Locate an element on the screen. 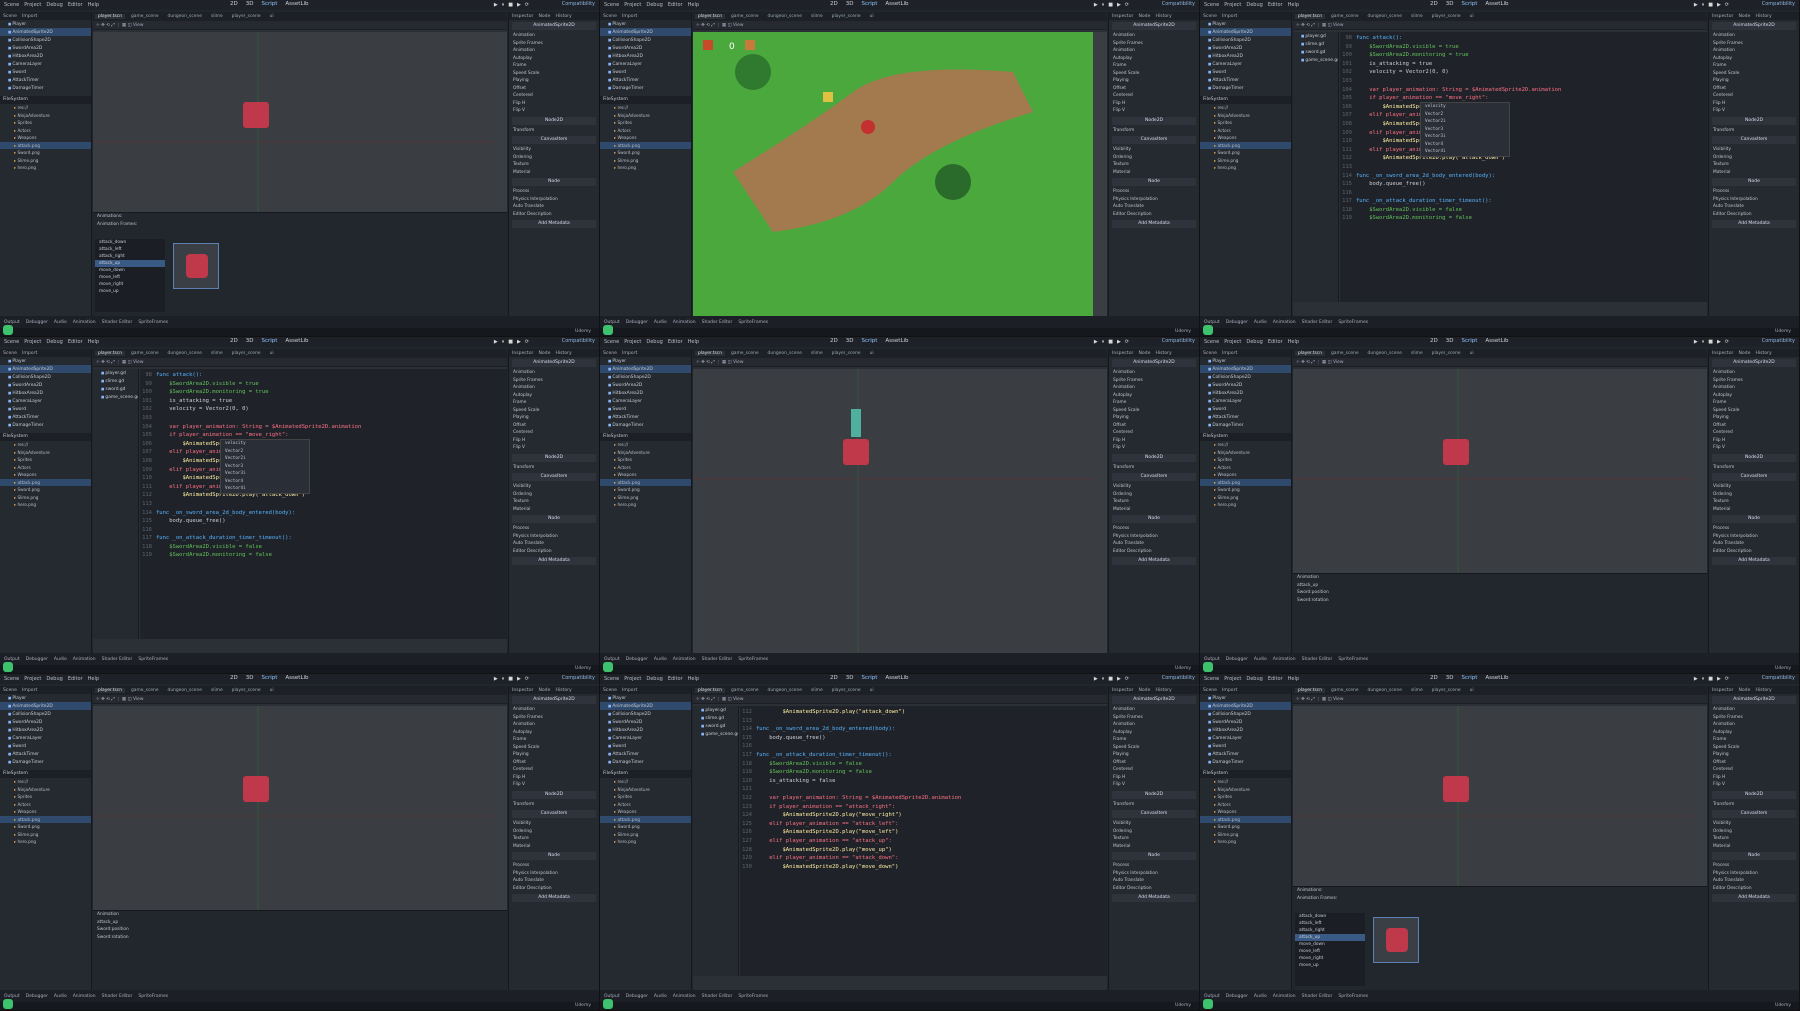  timeline-track: Sword:rotation is located at coordinates (300, 938).